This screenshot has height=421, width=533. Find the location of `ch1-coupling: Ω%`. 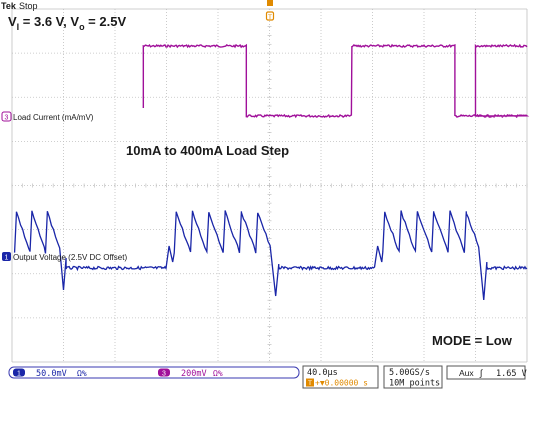

ch1-coupling: Ω% is located at coordinates (82, 373).